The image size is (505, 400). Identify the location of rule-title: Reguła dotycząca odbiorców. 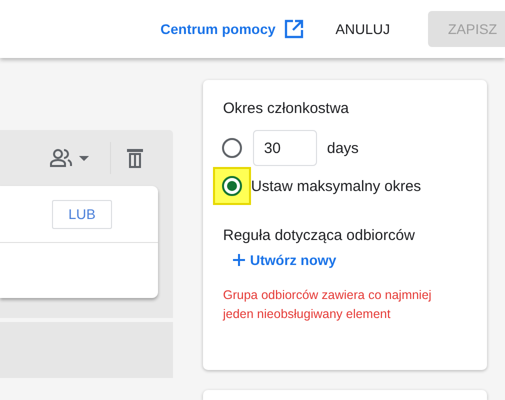
(319, 235).